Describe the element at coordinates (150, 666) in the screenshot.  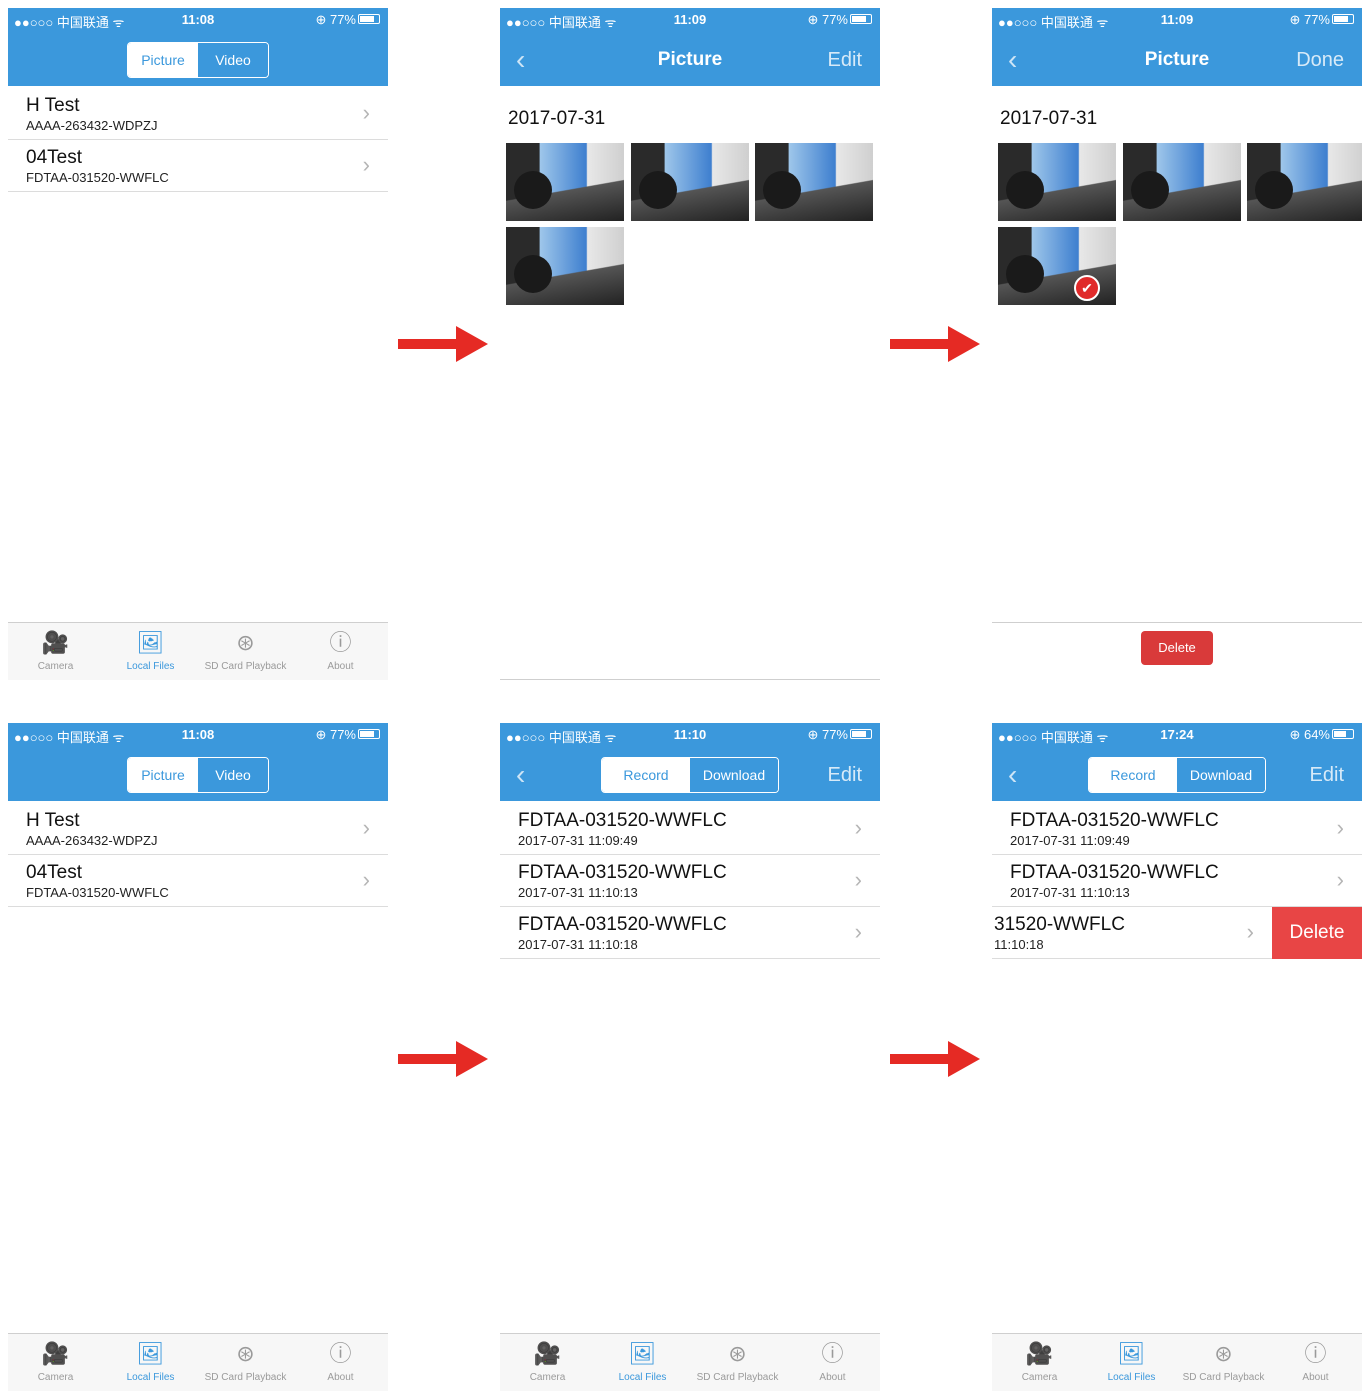
I see `tab-label: Local Files` at that location.